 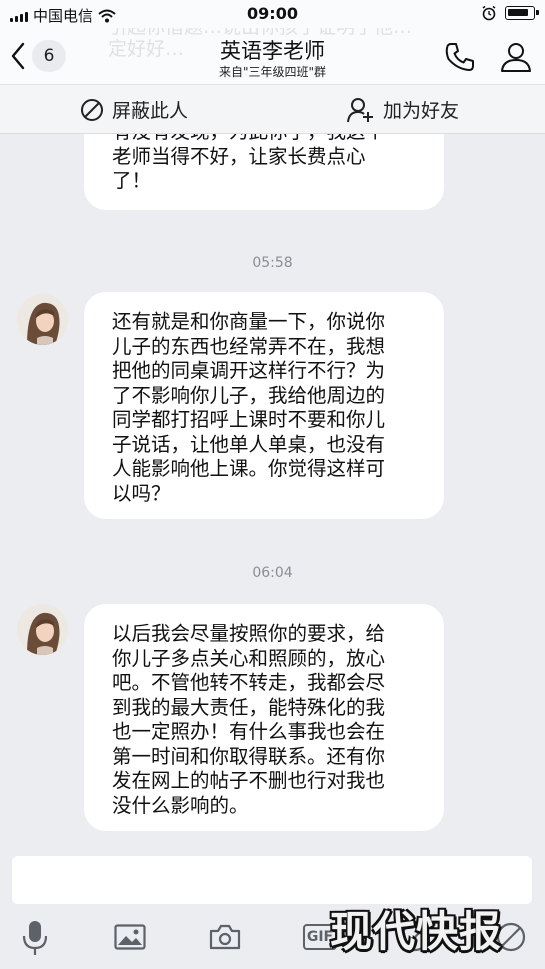 I want to click on message-line: 你儿子多点关心和照顾的，放心, so click(x=249, y=658).